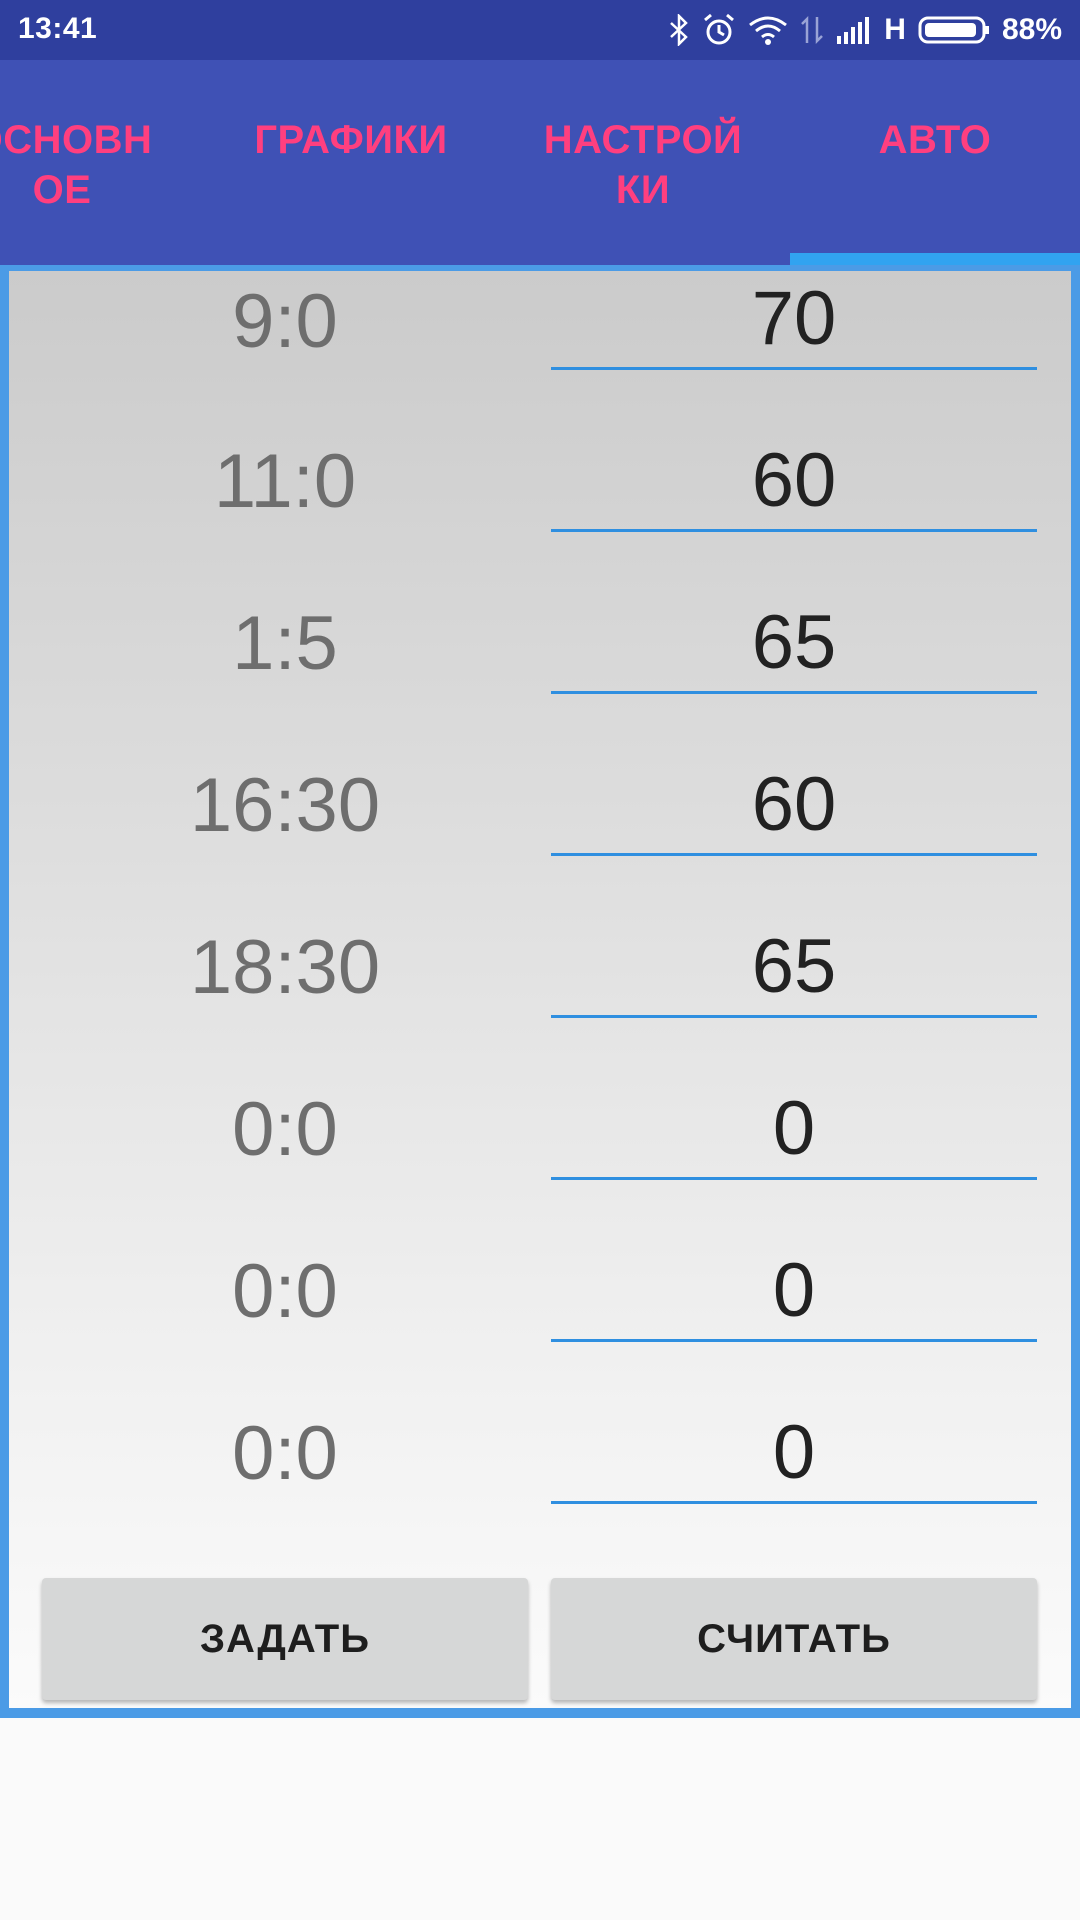  I want to click on schedule-row: 16:30 60, so click(540, 838).